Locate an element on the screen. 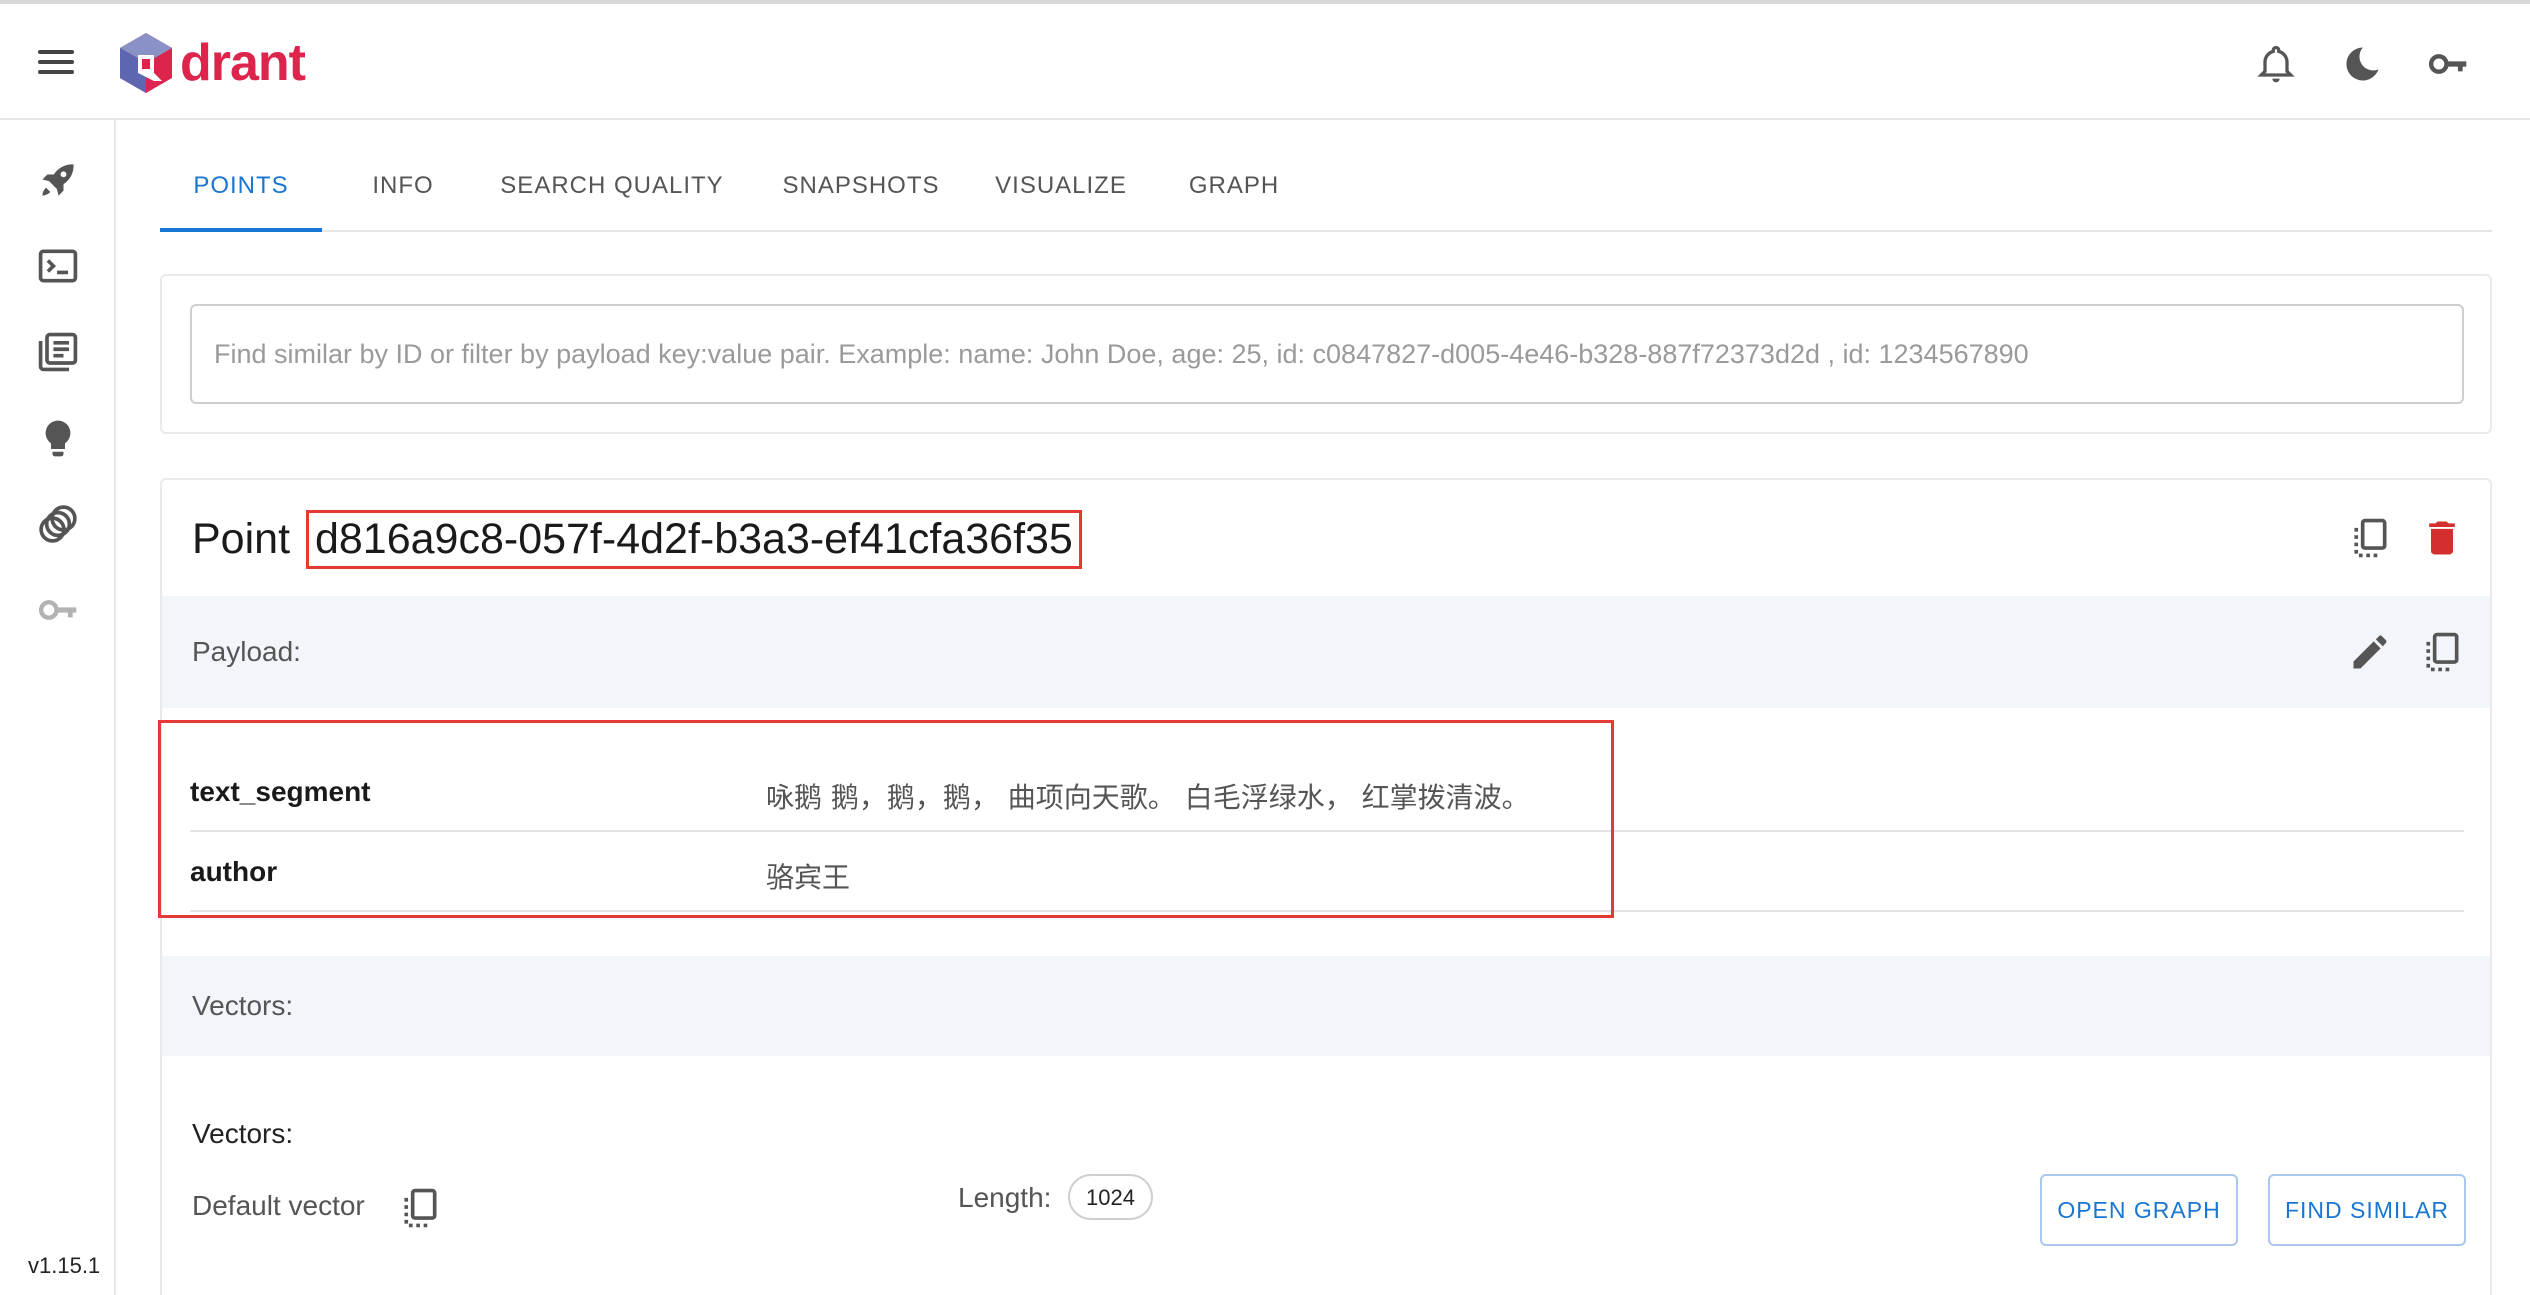 This screenshot has width=2530, height=1295. bell-icon is located at coordinates (2276, 64).